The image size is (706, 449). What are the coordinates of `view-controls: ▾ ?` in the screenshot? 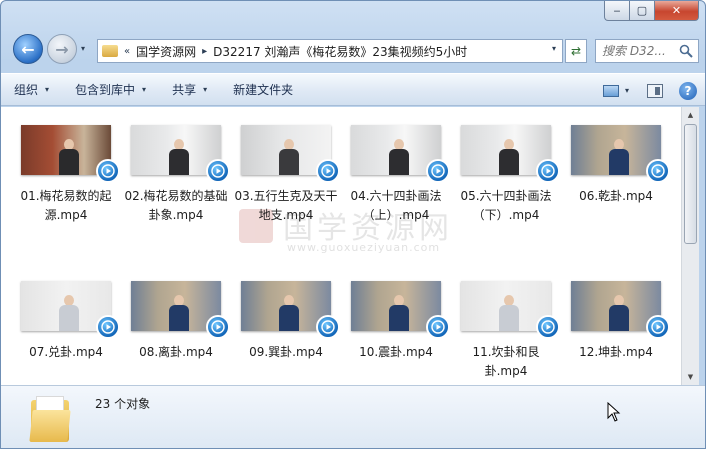 It's located at (653, 90).